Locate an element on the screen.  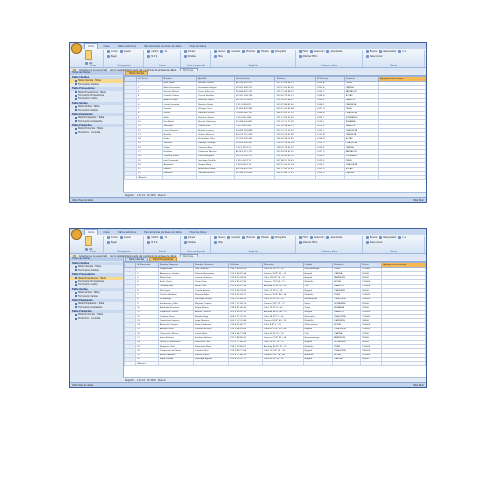
ribbon-button-label: N K S is located at coordinates (154, 56).